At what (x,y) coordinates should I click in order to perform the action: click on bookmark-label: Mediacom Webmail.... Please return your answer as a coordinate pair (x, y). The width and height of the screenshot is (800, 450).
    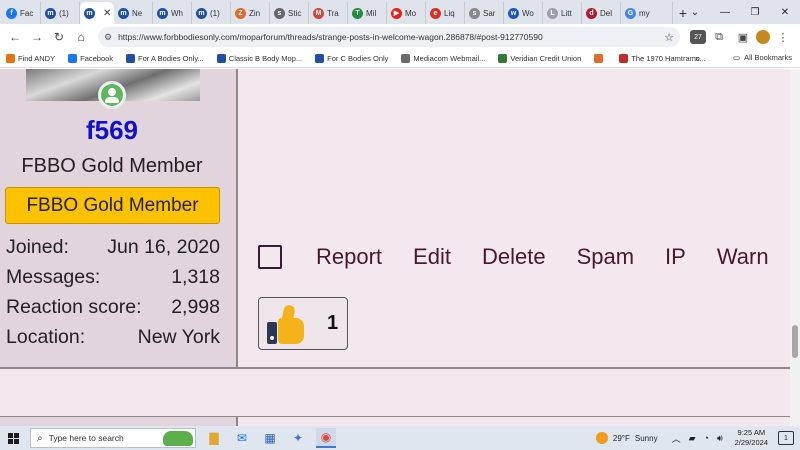
    Looking at the image, I should click on (449, 58).